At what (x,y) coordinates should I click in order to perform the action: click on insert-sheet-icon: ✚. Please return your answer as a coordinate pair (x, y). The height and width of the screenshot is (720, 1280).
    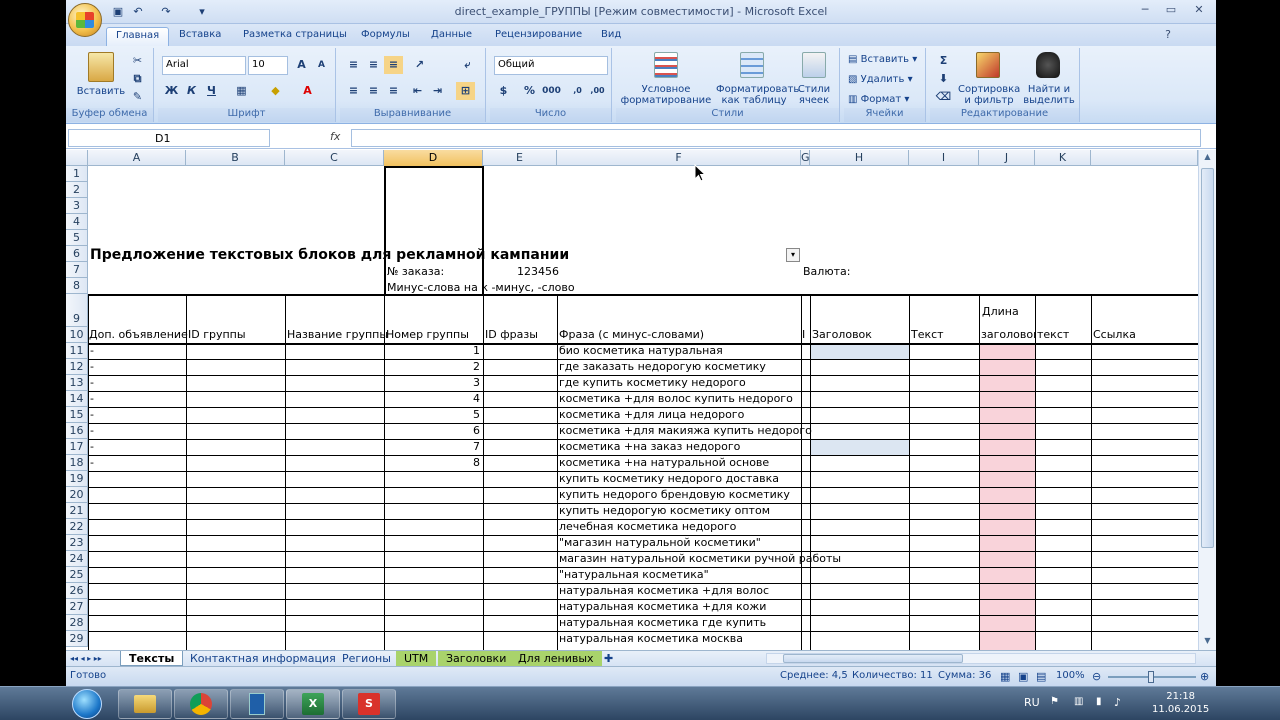
    Looking at the image, I should click on (608, 658).